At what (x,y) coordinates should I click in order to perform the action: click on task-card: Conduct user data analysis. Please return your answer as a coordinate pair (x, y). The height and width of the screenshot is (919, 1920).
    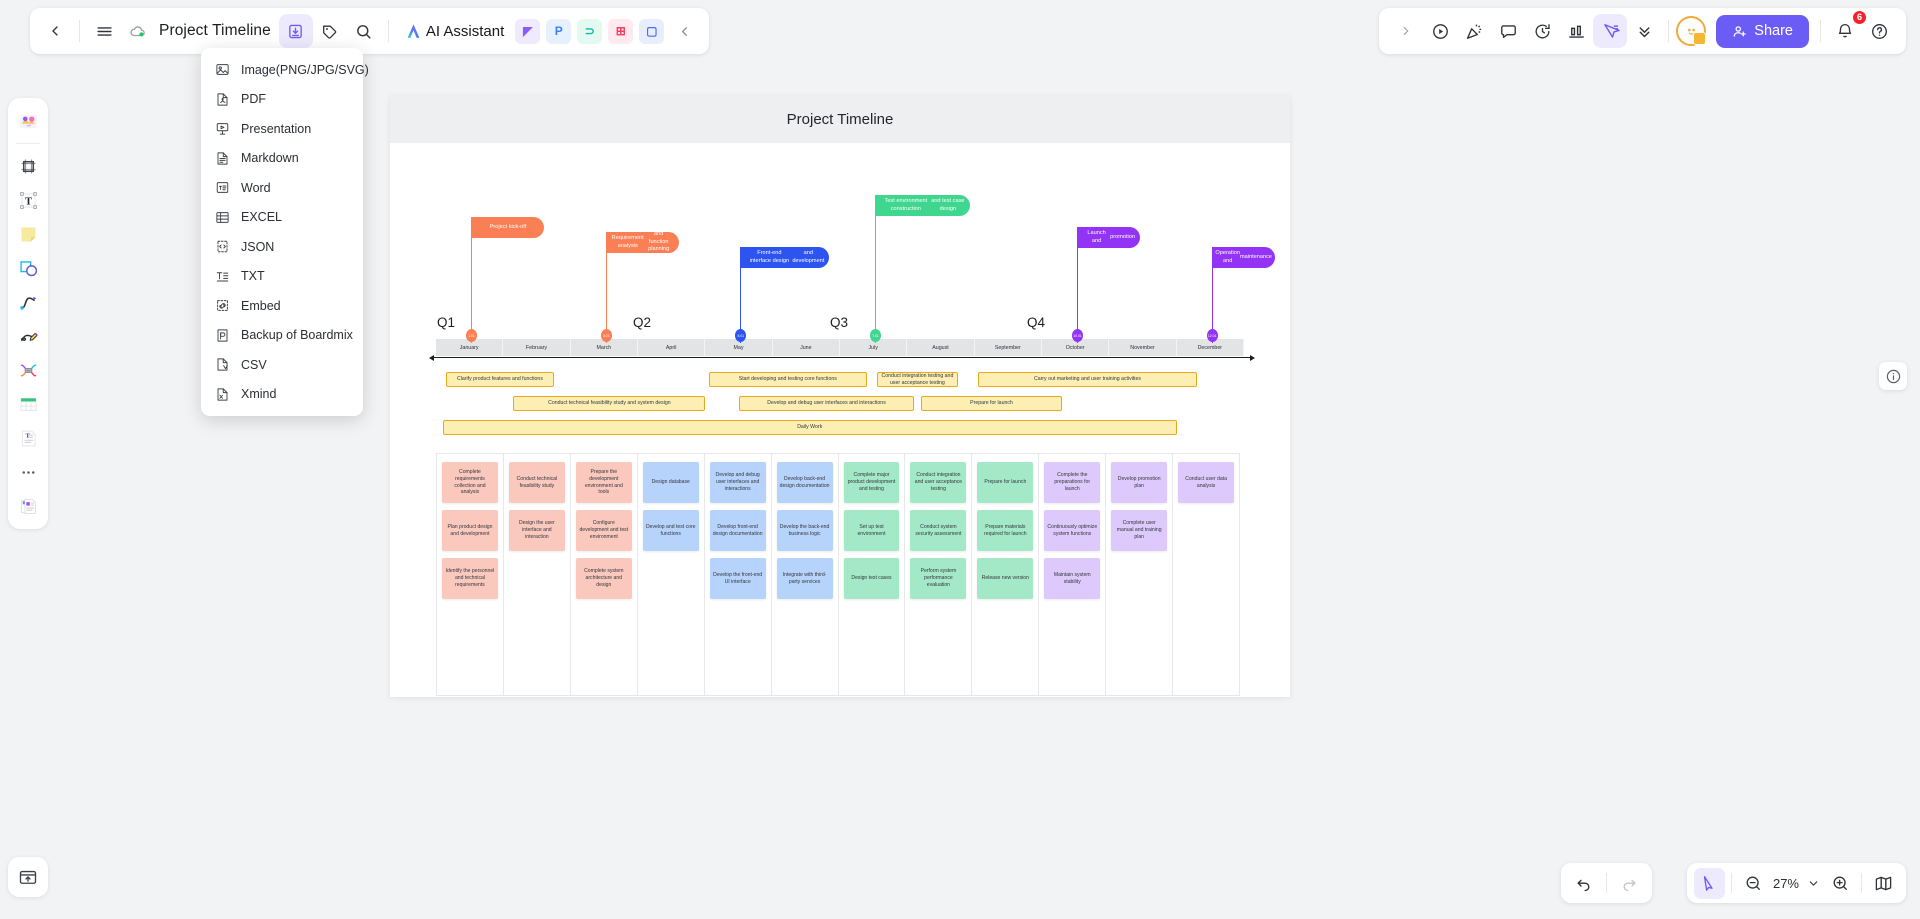
    Looking at the image, I should click on (1206, 482).